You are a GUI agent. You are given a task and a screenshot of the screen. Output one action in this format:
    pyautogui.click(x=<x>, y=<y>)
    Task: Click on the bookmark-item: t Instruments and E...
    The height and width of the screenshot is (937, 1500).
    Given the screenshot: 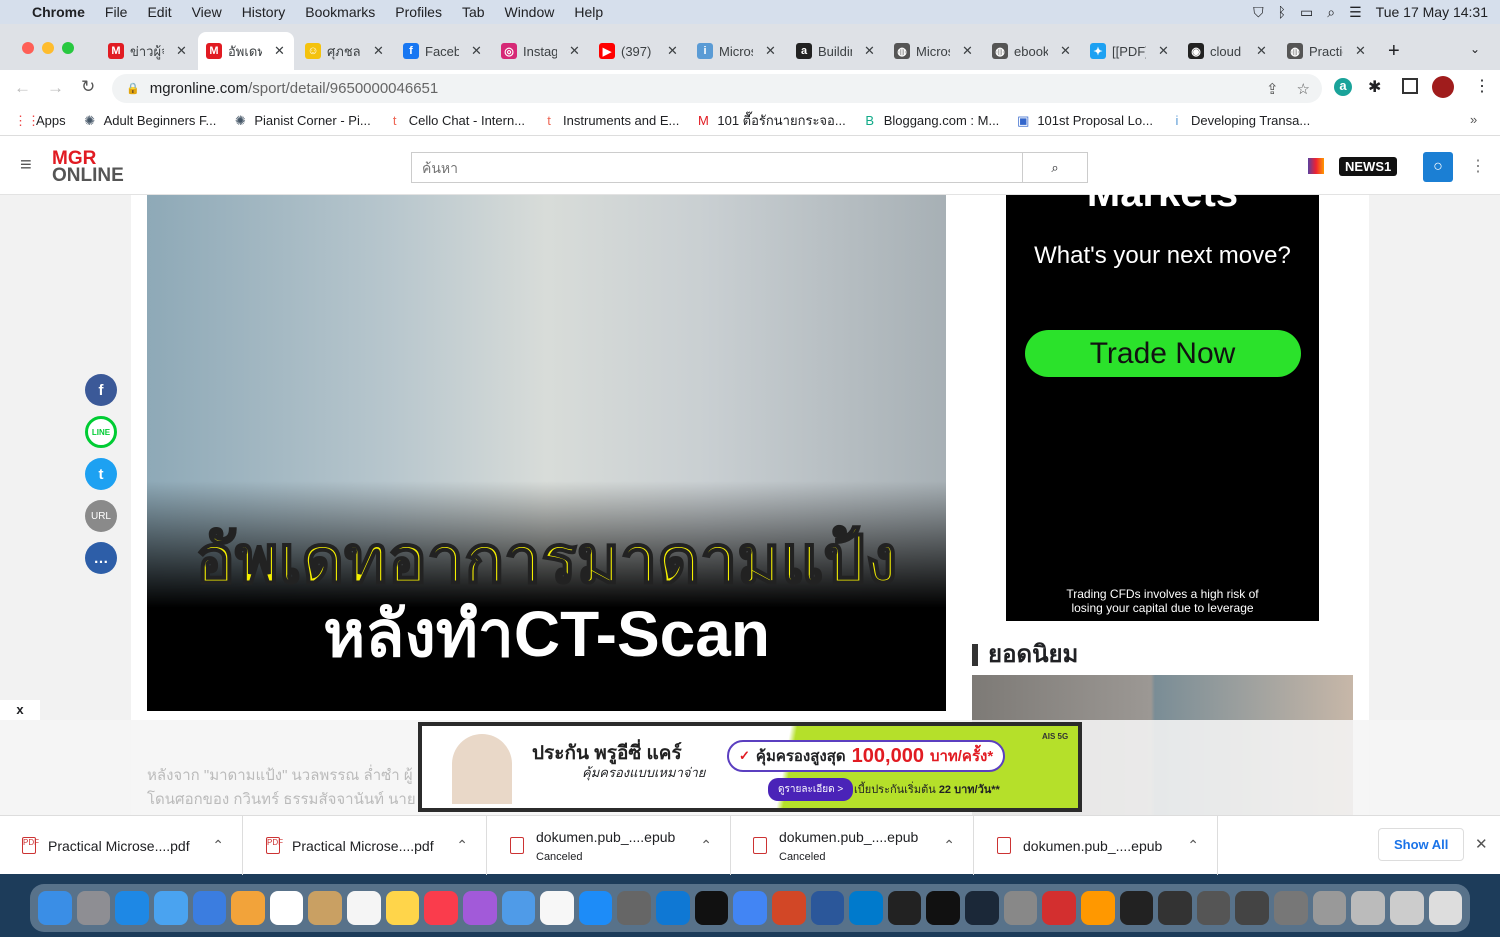 What is the action you would take?
    pyautogui.click(x=610, y=120)
    